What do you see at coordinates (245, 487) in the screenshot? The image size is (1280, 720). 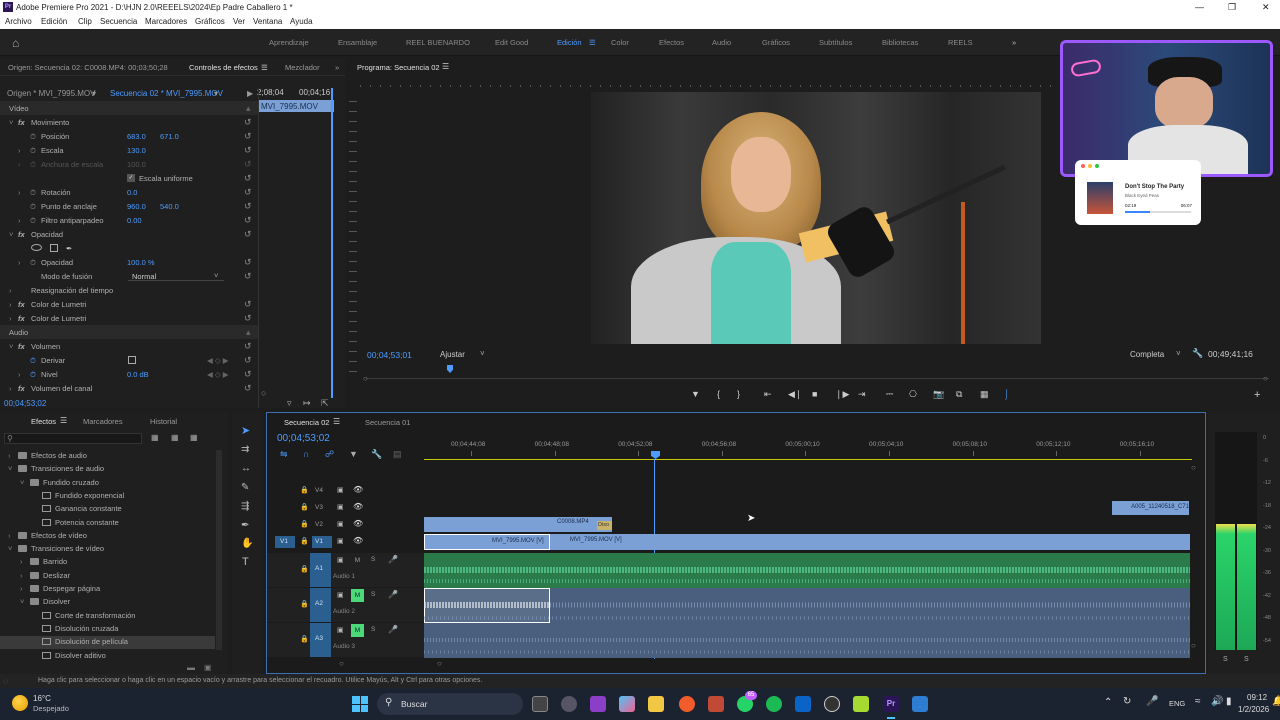 I see `razor-tool-icon: ✎` at bounding box center [245, 487].